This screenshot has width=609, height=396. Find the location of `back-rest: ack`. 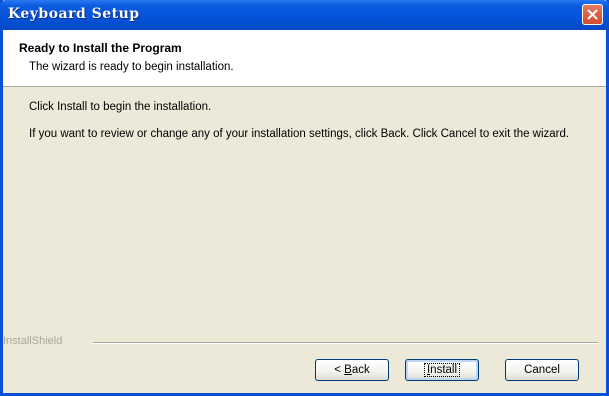

back-rest: ack is located at coordinates (360, 370).